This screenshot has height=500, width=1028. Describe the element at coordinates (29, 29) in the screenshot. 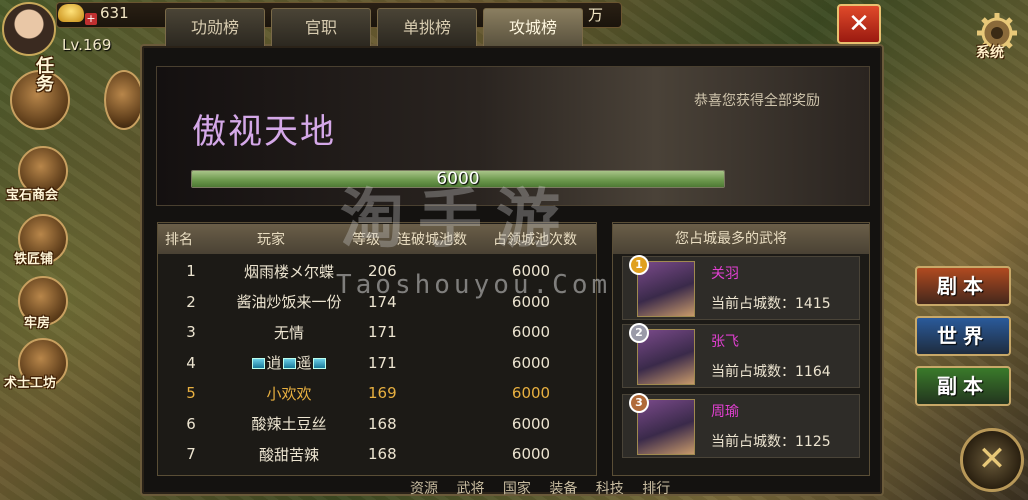

I see `avatar` at that location.